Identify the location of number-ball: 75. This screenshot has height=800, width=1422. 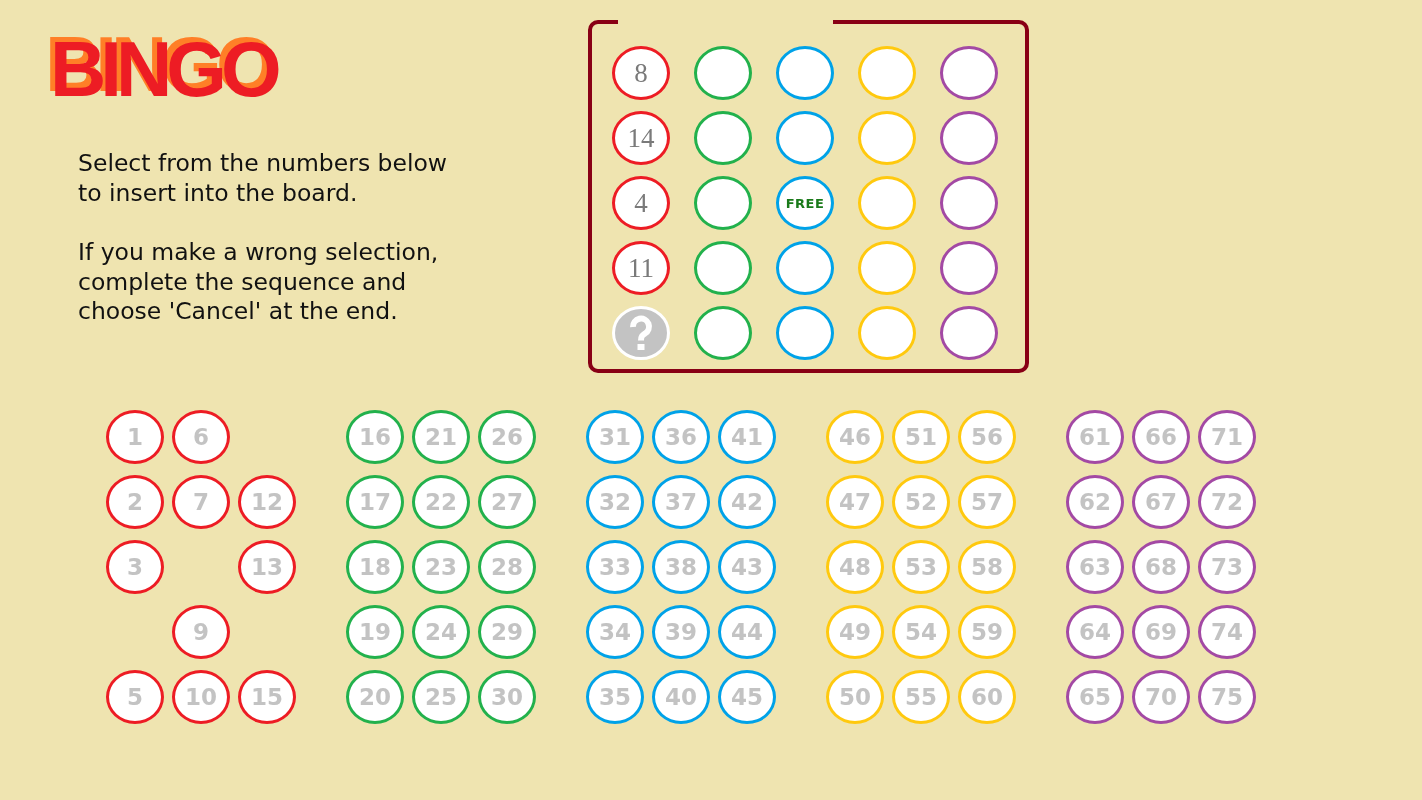
(1227, 697).